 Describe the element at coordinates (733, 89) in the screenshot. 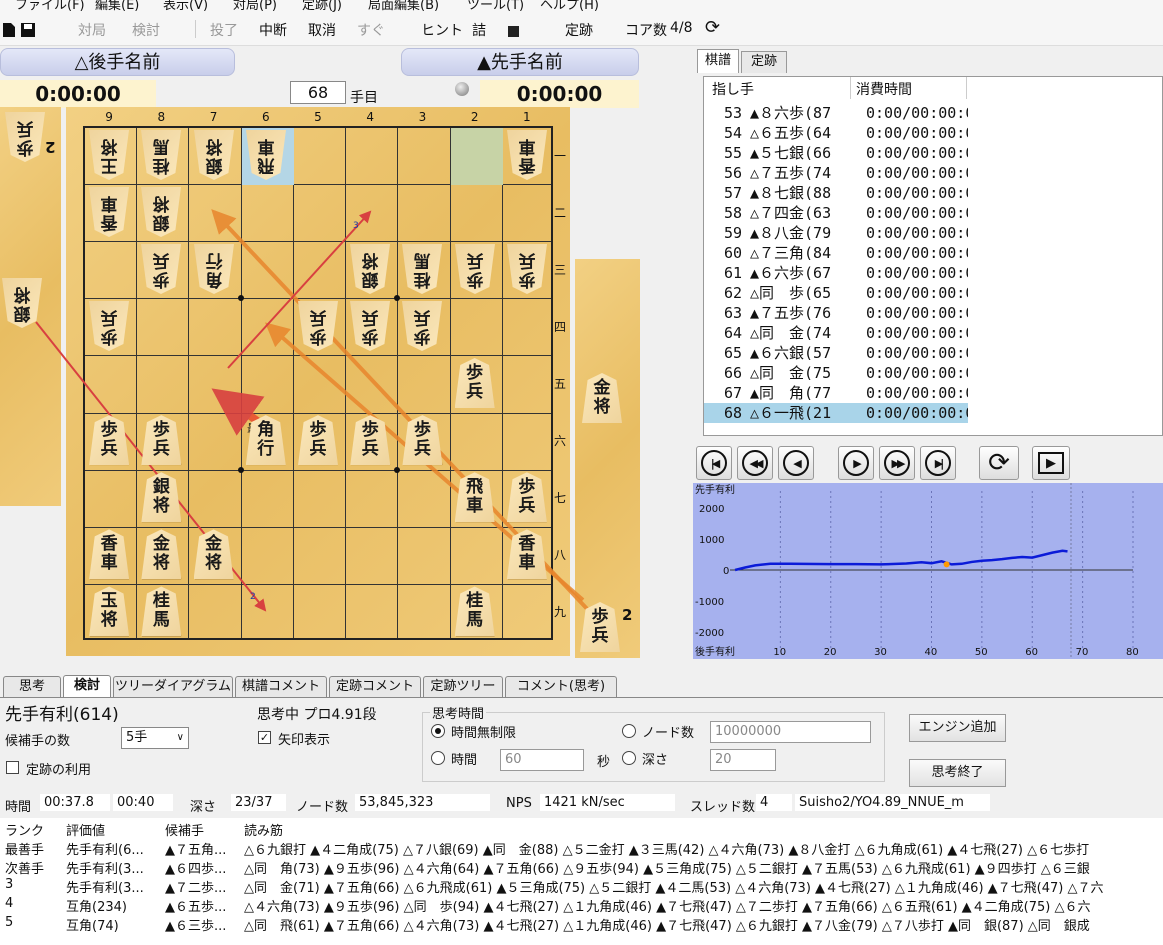

I see `kifu-header-move: 指し手` at that location.